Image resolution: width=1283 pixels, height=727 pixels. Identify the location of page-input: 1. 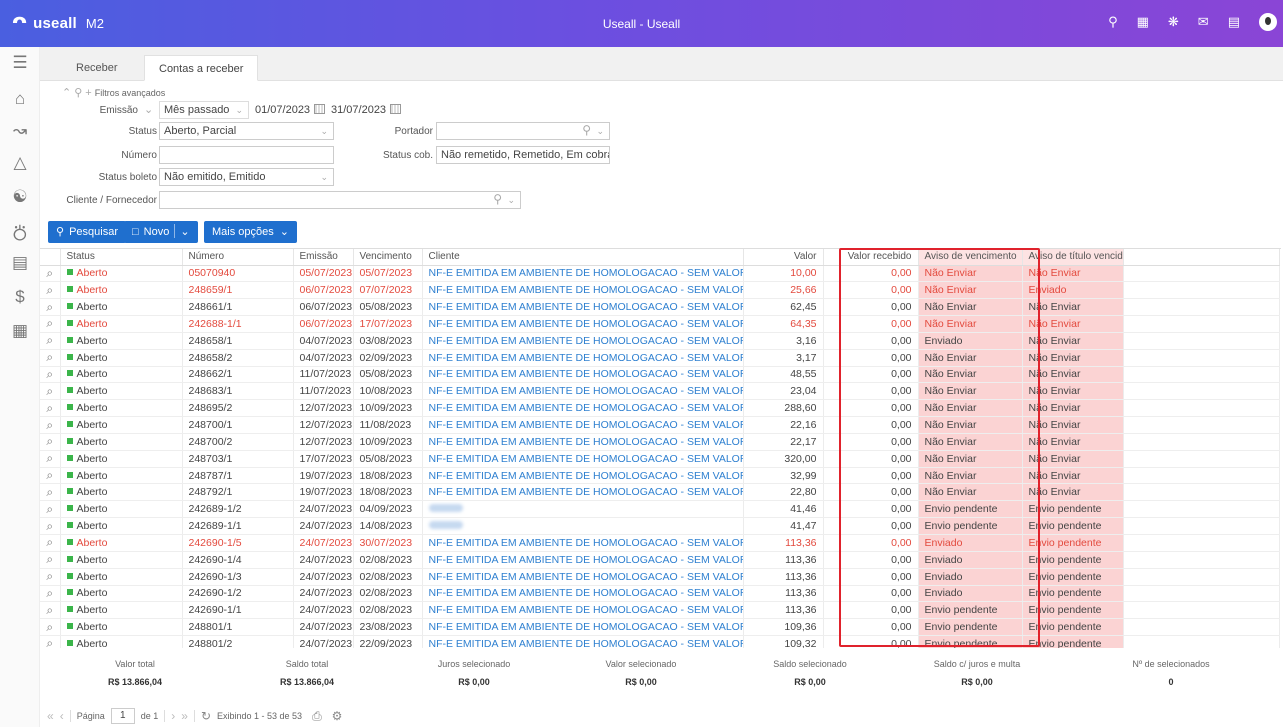
(122, 716).